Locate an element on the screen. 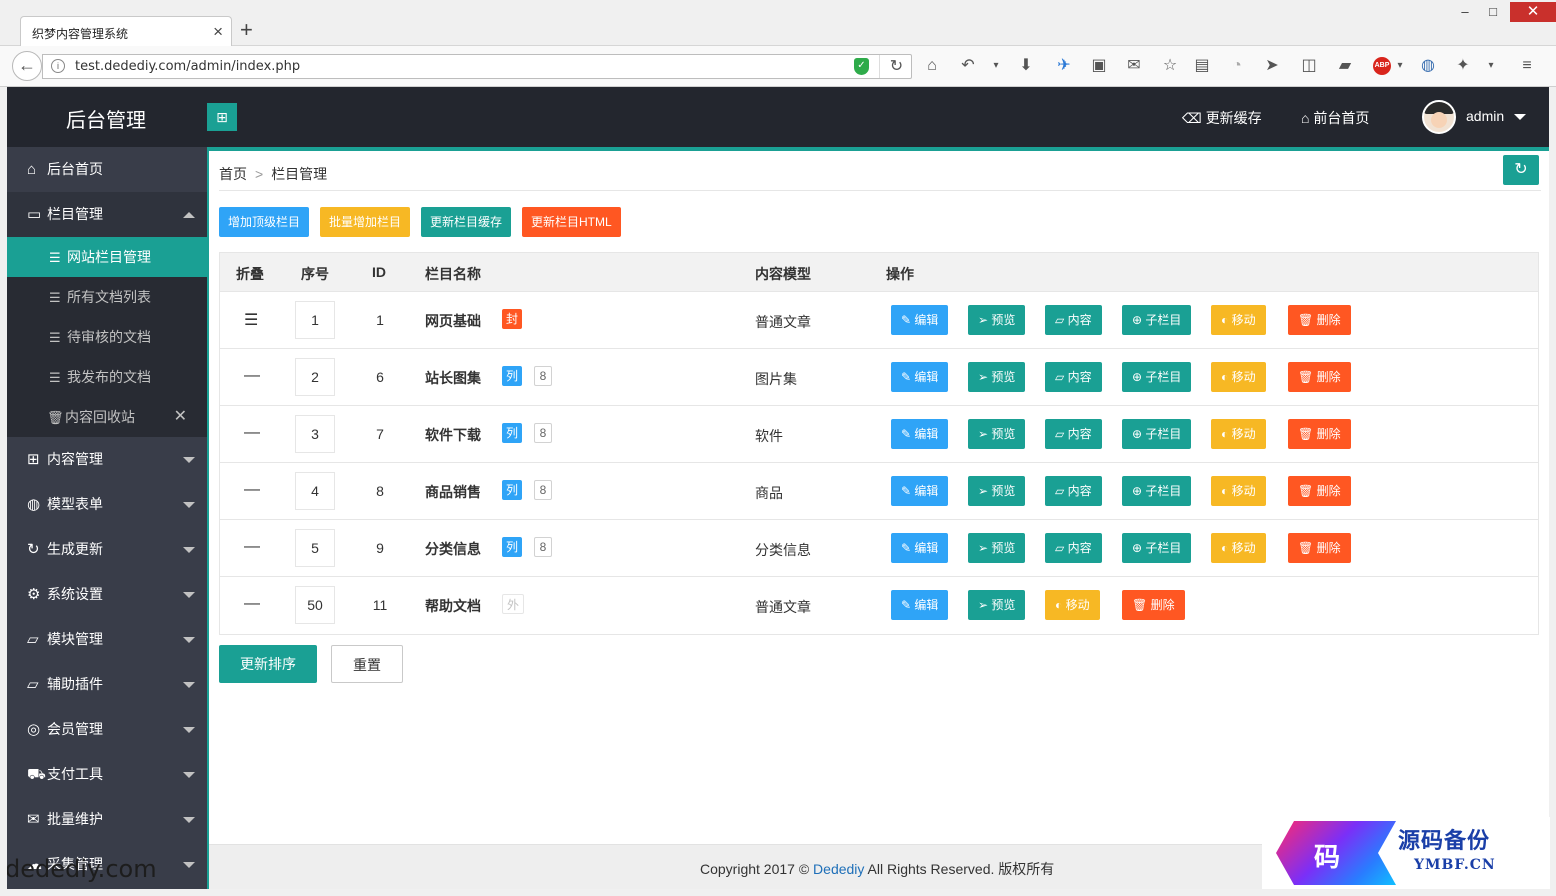  sidebar-sub-item-site-columns: ☰ 网站栏目管理 is located at coordinates (107, 257).